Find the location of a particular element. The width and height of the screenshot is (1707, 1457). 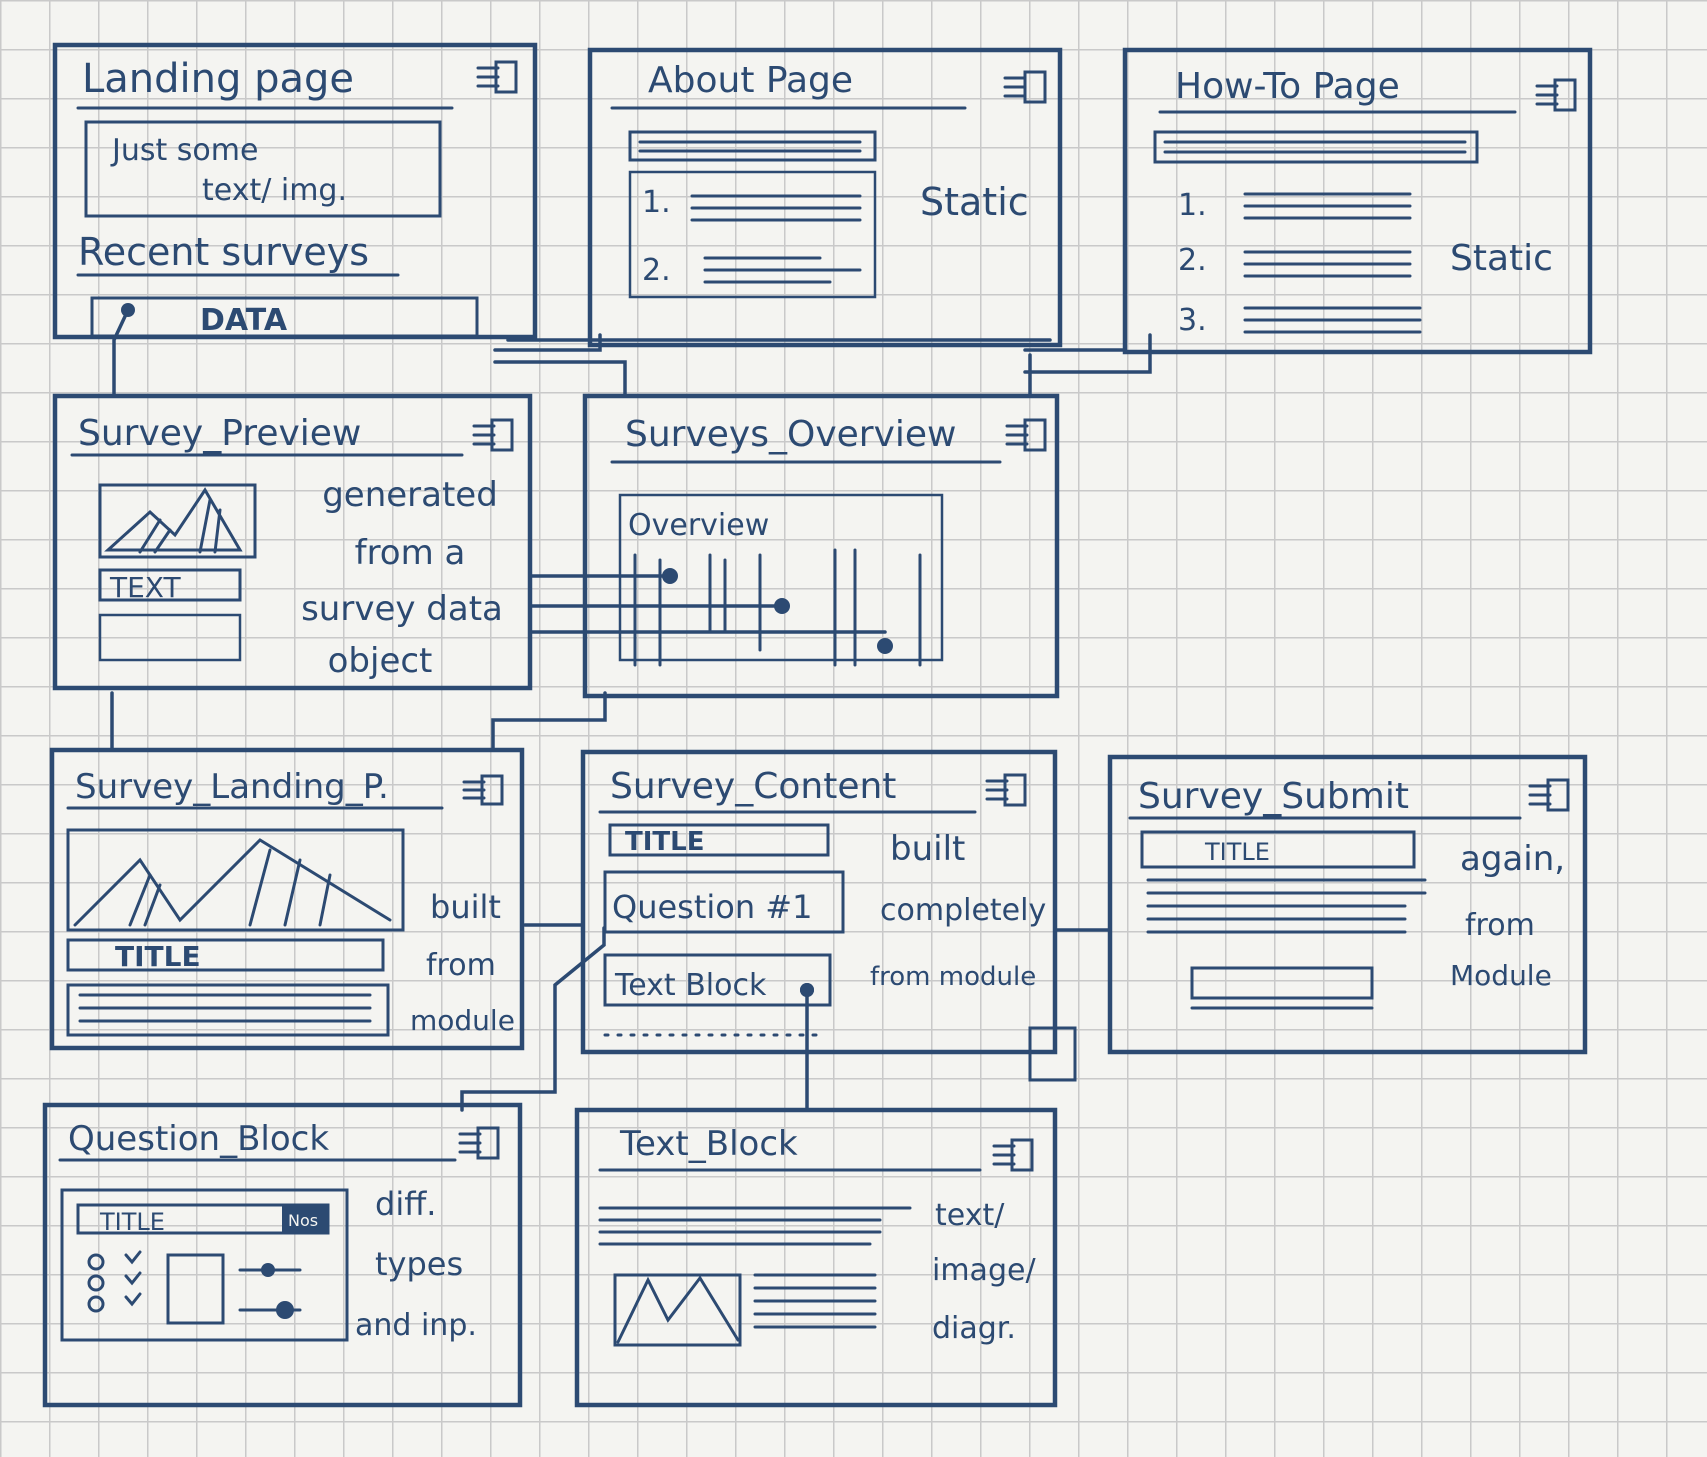

submit-title-label: TITLE is located at coordinates (1237, 852).